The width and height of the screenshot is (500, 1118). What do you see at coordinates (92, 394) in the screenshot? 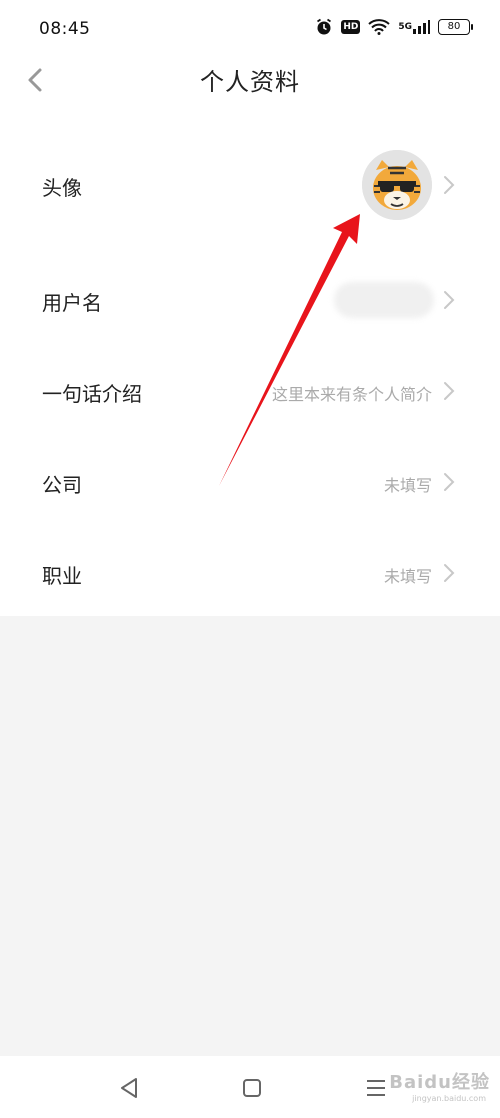
I see `row-label-intro: 一句话介绍` at bounding box center [92, 394].